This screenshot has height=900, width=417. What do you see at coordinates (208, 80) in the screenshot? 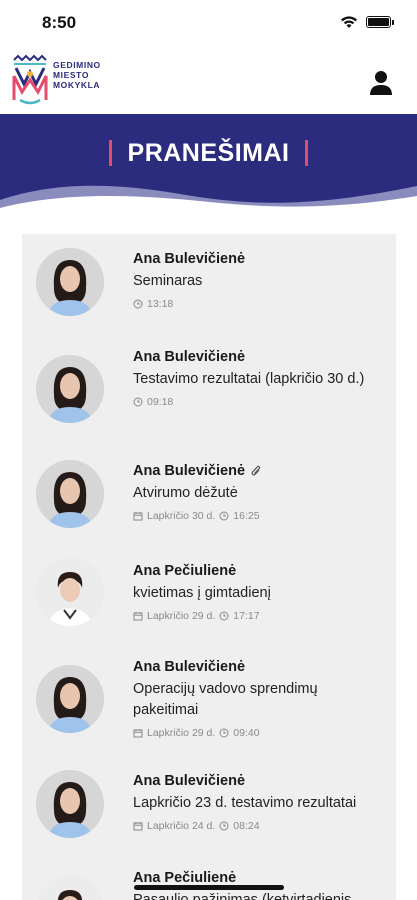
I see `app-header: GEDIMINO MIESTO MOKYKLA` at bounding box center [208, 80].